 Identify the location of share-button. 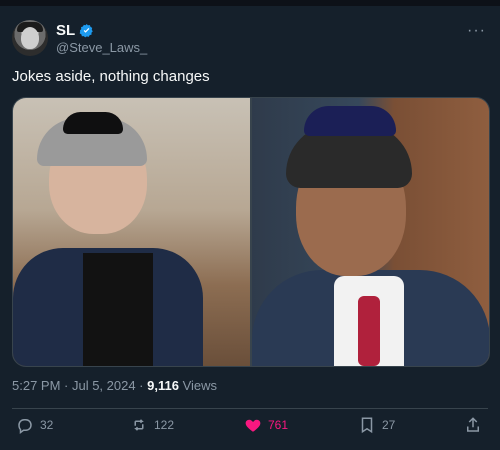
(473, 425).